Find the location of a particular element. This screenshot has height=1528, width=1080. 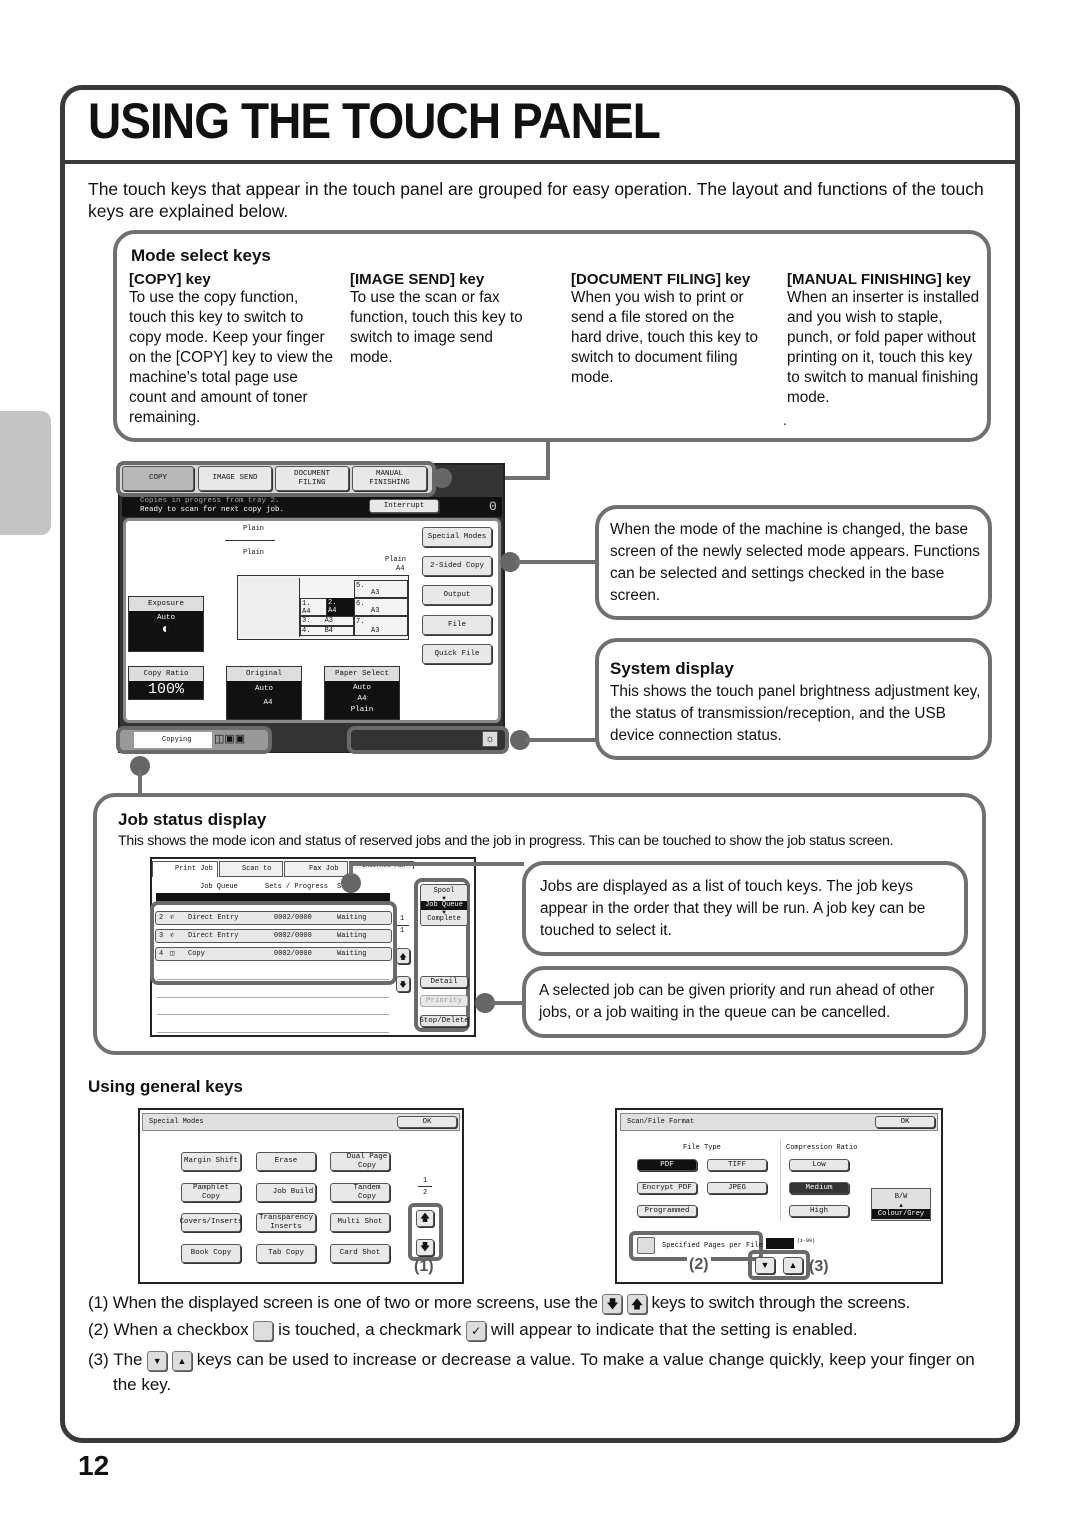

page-down-button: 🡇 is located at coordinates (425, 1247).